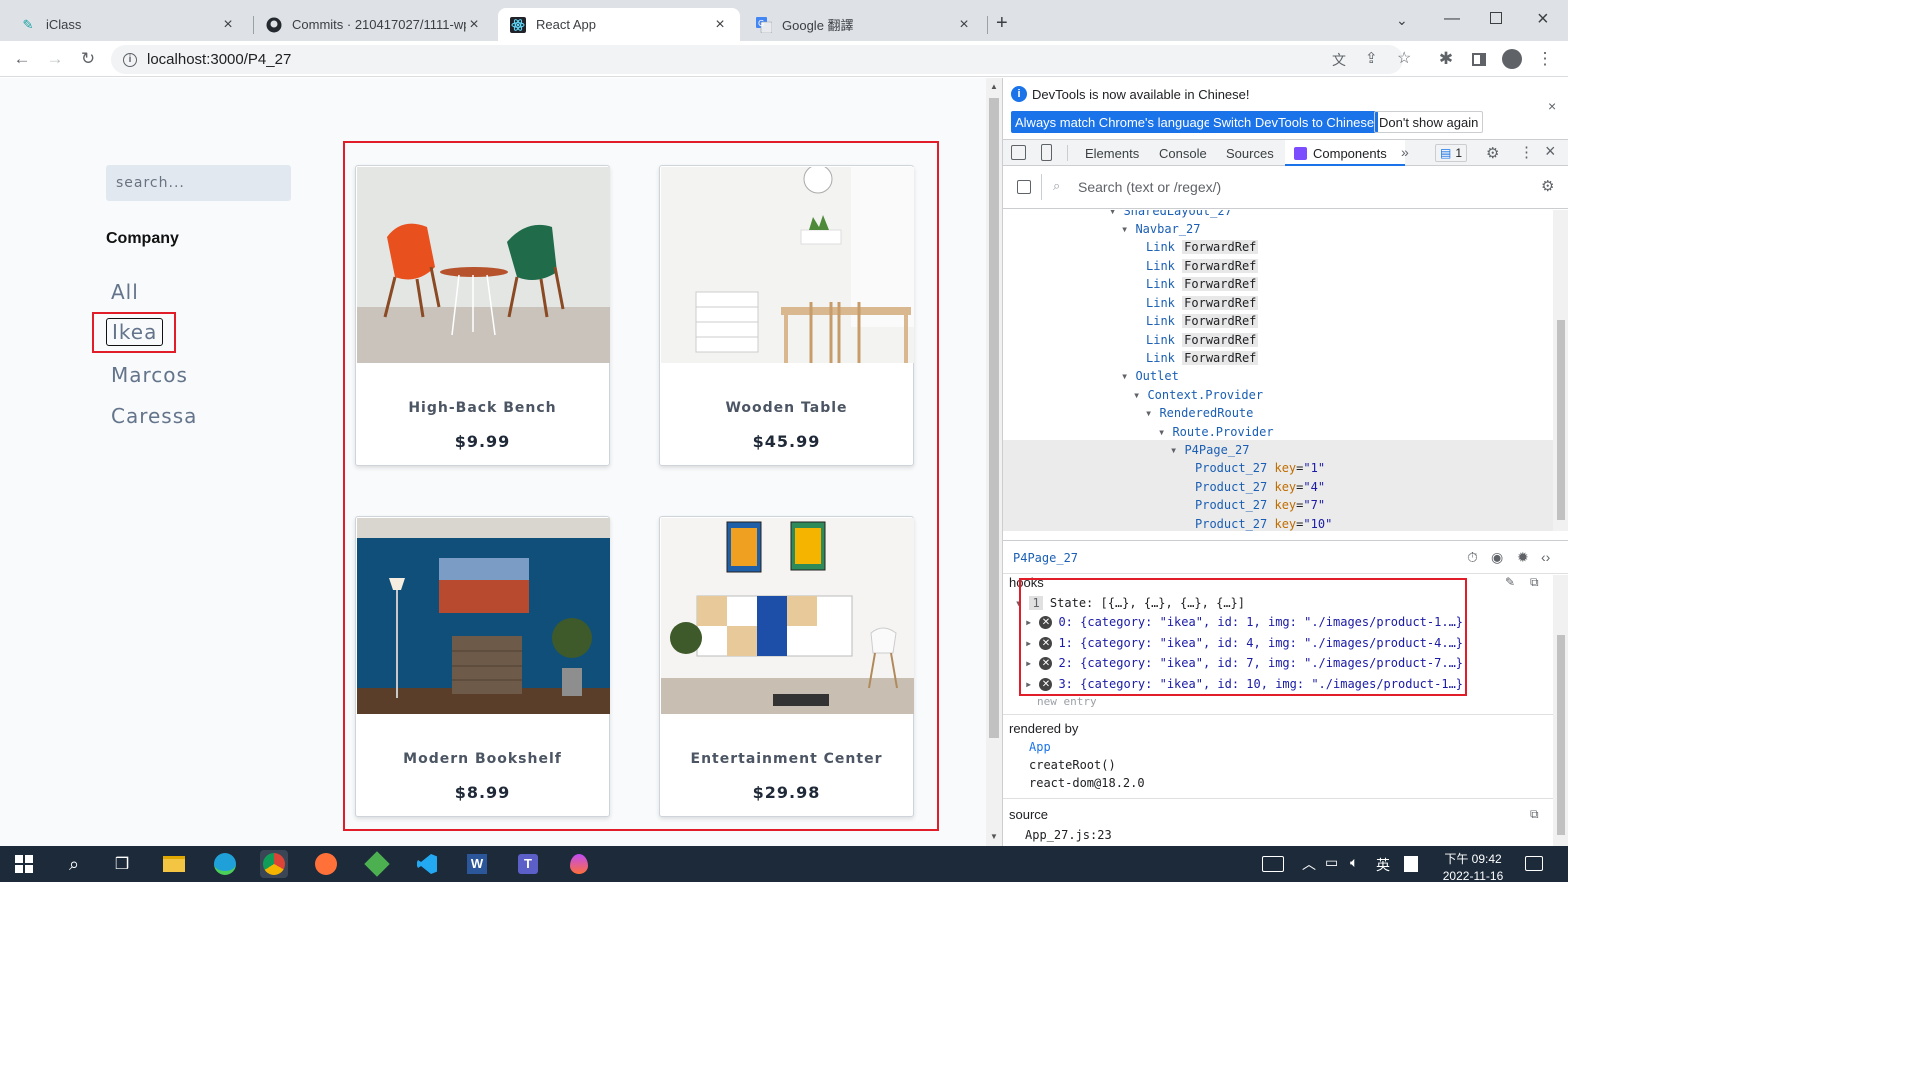 The height and width of the screenshot is (1080, 1920). What do you see at coordinates (1040, 747) in the screenshot?
I see `rendered-by-item: App` at bounding box center [1040, 747].